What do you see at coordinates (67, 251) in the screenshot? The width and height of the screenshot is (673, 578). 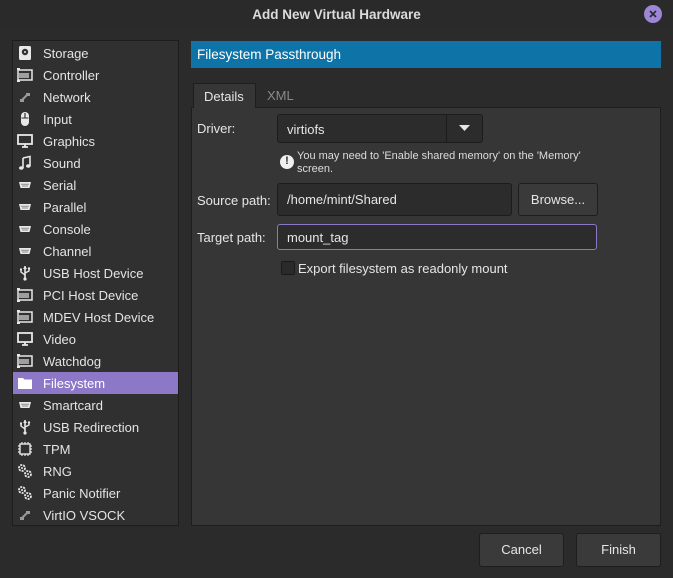 I see `sidebar-item-label: Channel` at bounding box center [67, 251].